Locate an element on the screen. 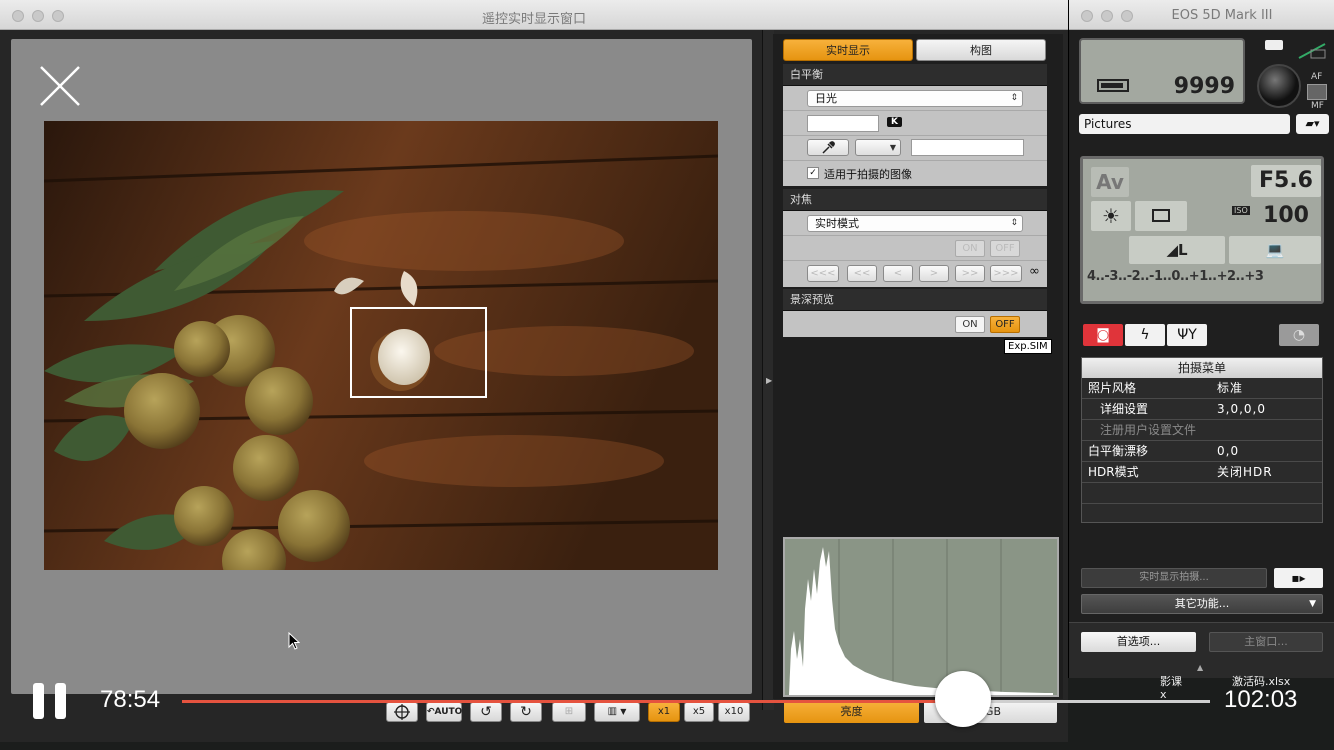 Image resolution: width=1334 pixels, height=750 pixels. shooting-mode: Av is located at coordinates (1110, 182).